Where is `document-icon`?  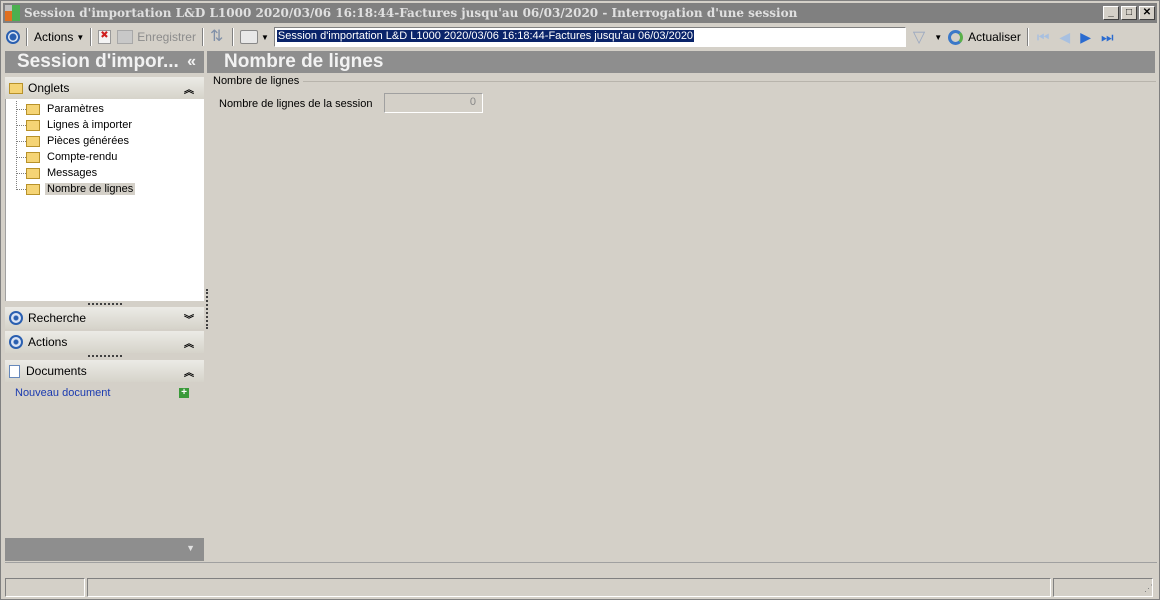
document-icon is located at coordinates (14, 371).